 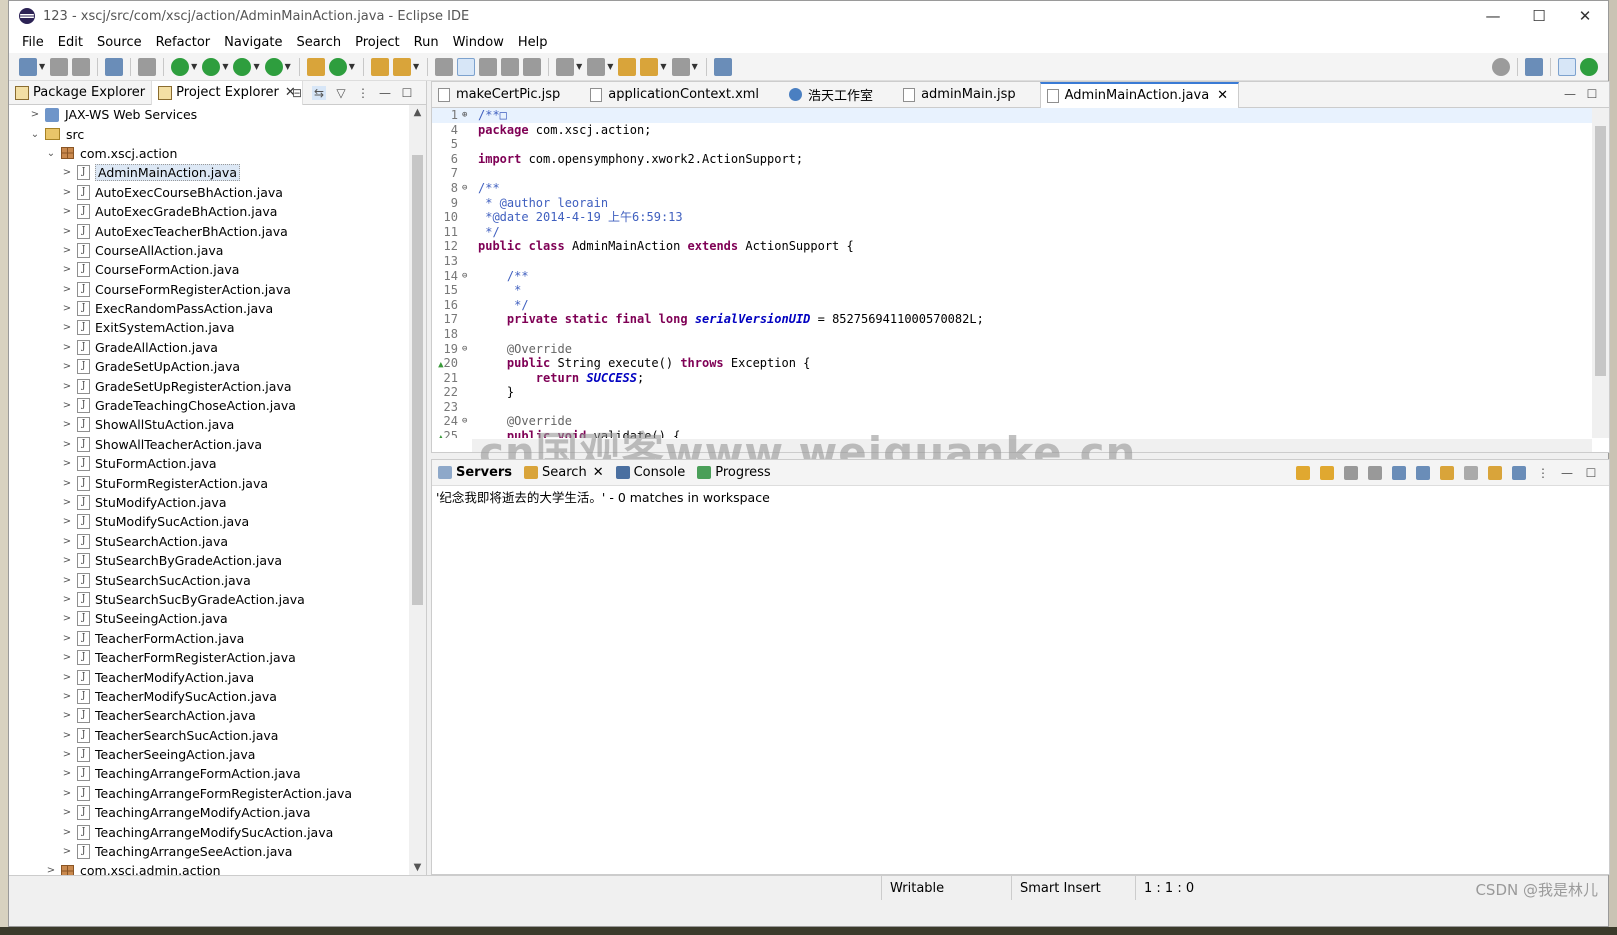 What do you see at coordinates (209, 715) in the screenshot?
I see `tree-item-file: > J TeacherSearchAction.java` at bounding box center [209, 715].